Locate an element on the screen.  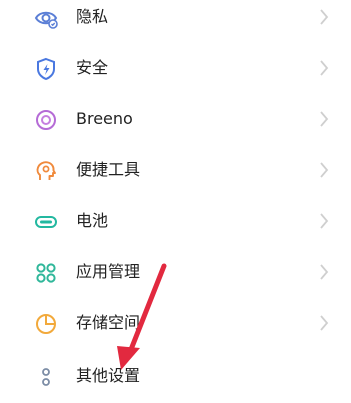
battery-icon is located at coordinates (46, 222).